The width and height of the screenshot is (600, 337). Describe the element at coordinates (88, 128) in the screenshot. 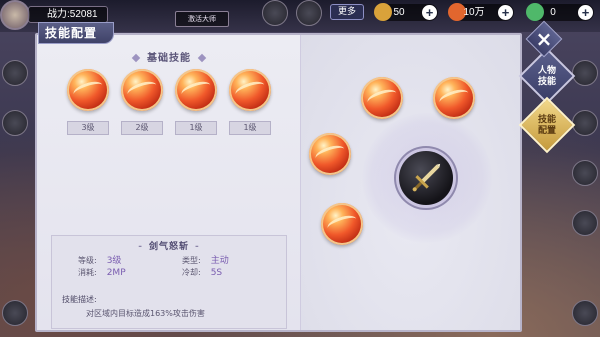

I see `skill-level-badge: 3级` at that location.